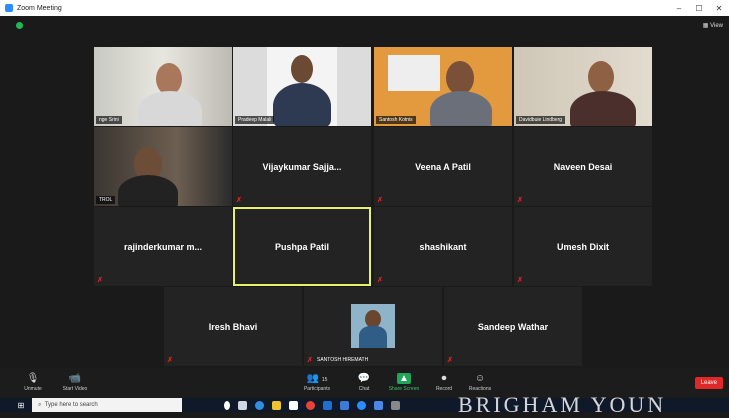 The width and height of the screenshot is (729, 418). I want to click on participant-tile: Umesh Dixit ✗, so click(583, 246).